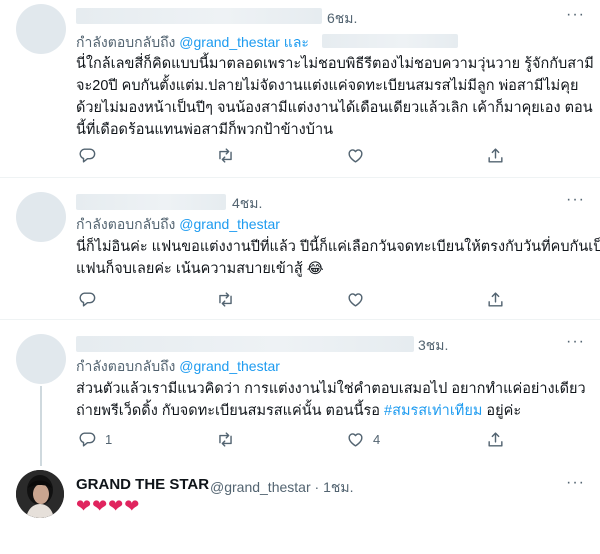 This screenshot has height=554, width=600. Describe the element at coordinates (200, 269) in the screenshot. I see `tweet-text-line: แฟนก็จบเลยค่ะ เน้นความสบายเข้าสู้ 😂` at that location.